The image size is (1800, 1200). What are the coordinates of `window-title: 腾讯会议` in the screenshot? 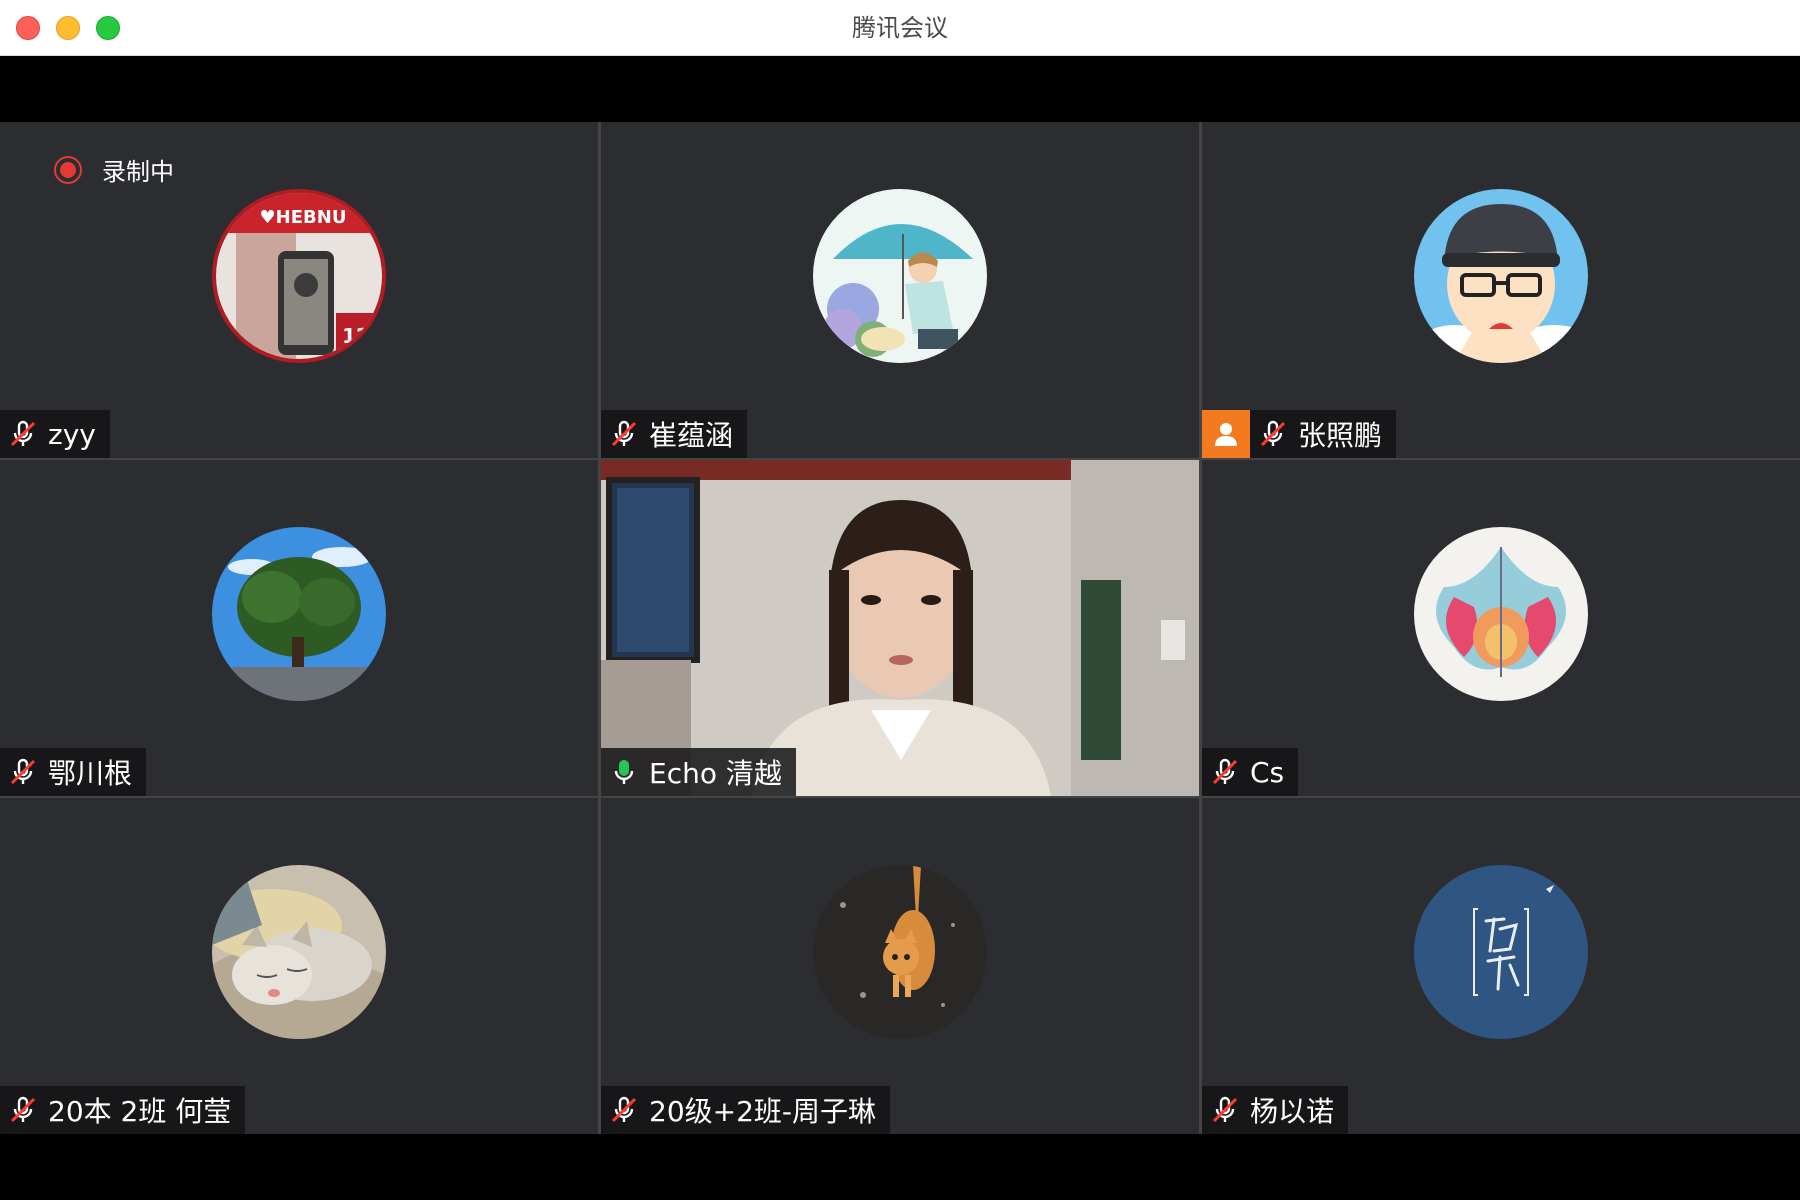 It's located at (900, 28).